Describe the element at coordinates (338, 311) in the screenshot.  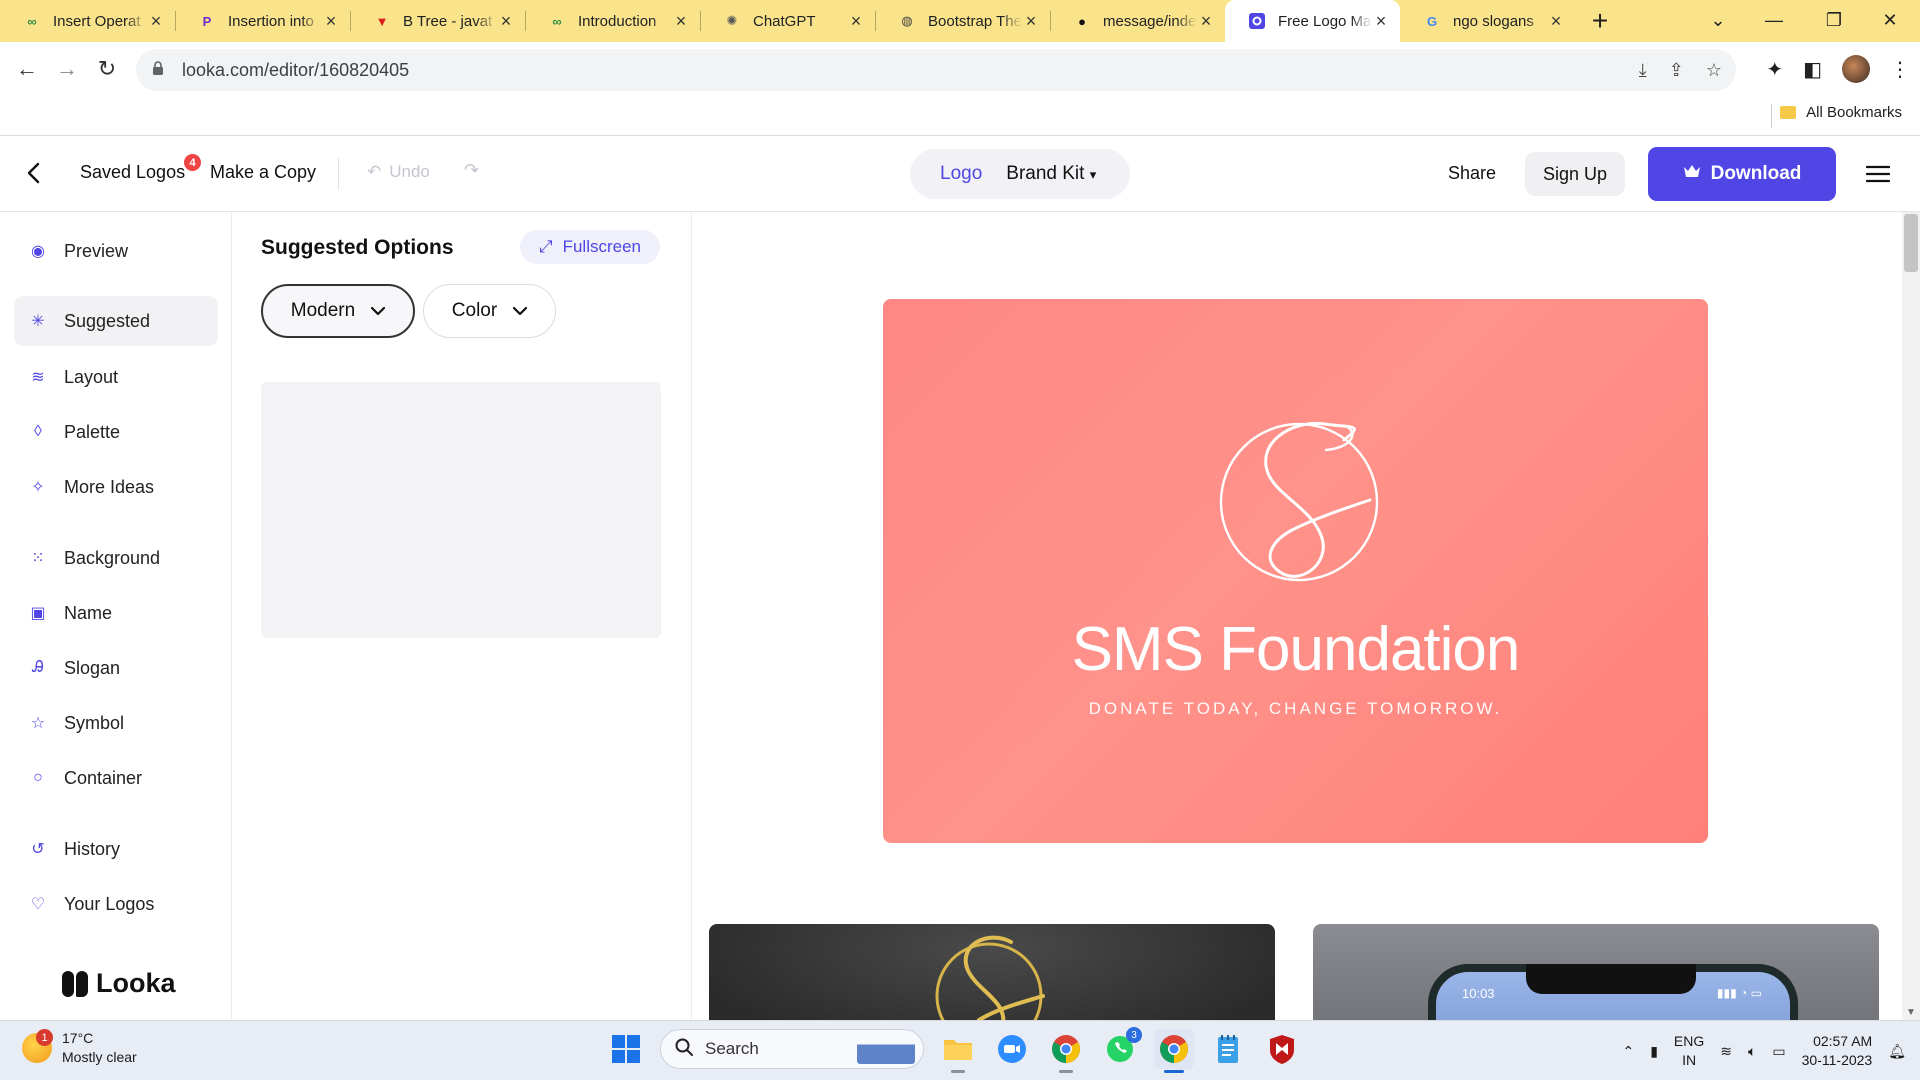
I see `style-dropdown: Modern` at that location.